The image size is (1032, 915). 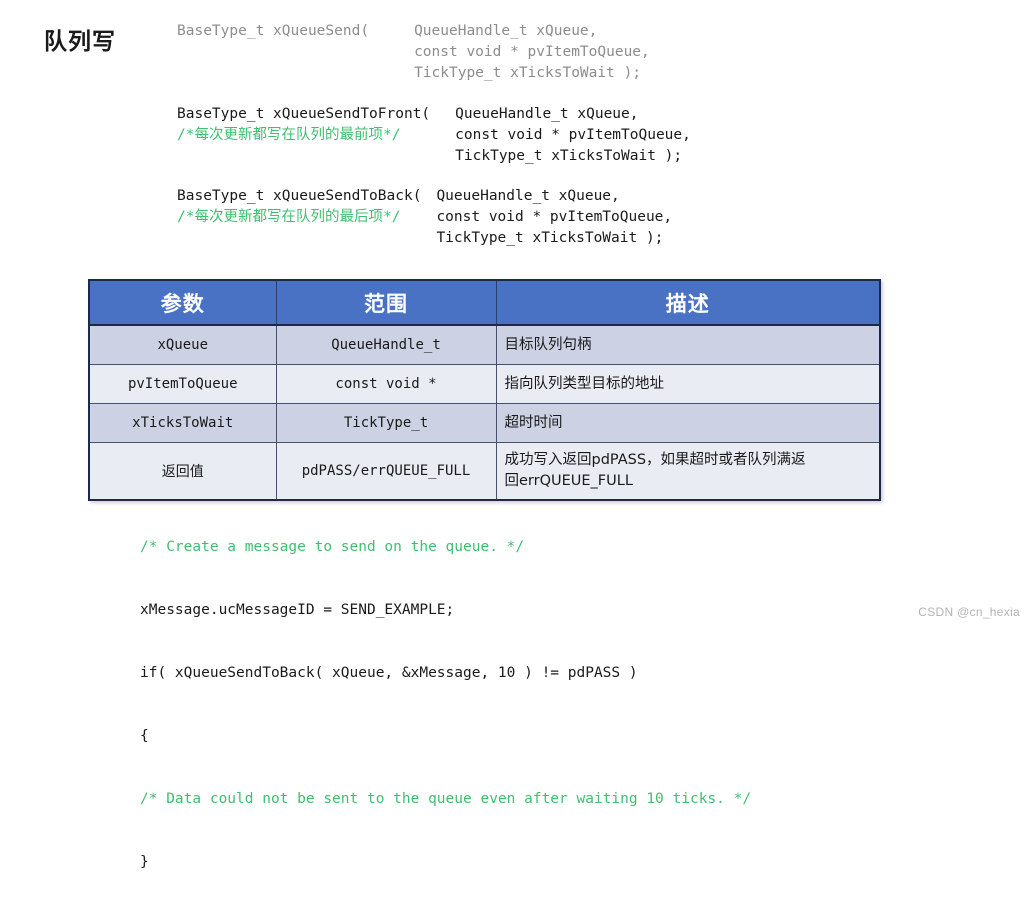 I want to click on table-row: xTicksToWait TickType_t 超时时间, so click(x=484, y=423).